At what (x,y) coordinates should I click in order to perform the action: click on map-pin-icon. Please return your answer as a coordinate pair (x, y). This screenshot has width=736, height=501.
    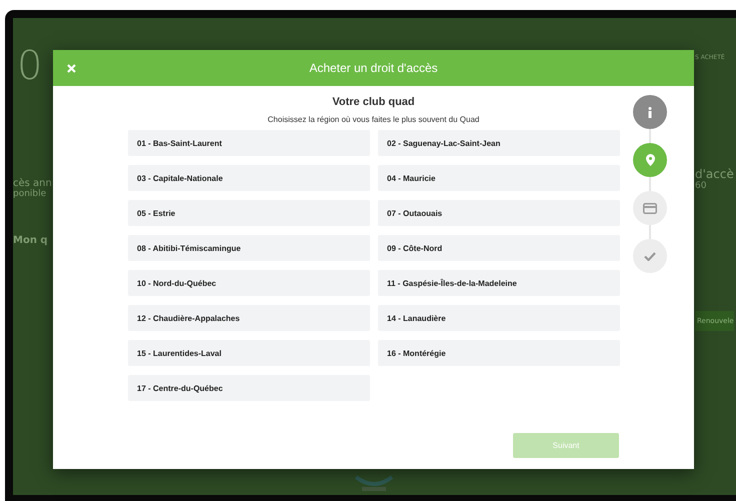
    Looking at the image, I should click on (650, 160).